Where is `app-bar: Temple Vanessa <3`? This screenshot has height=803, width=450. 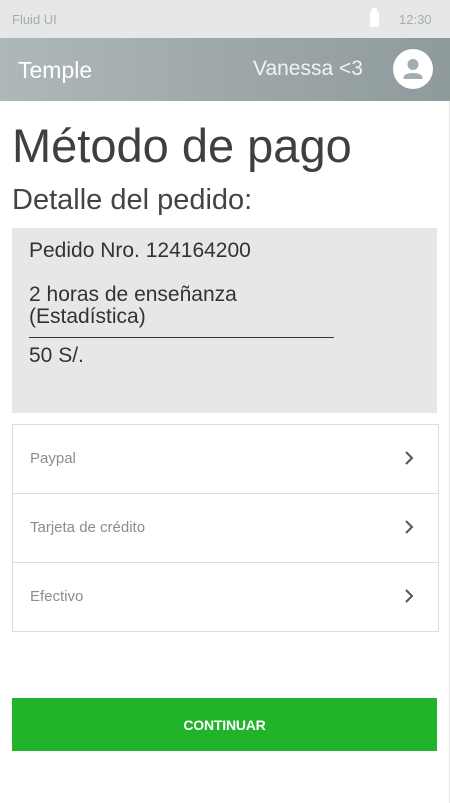
app-bar: Temple Vanessa <3 is located at coordinates (225, 69).